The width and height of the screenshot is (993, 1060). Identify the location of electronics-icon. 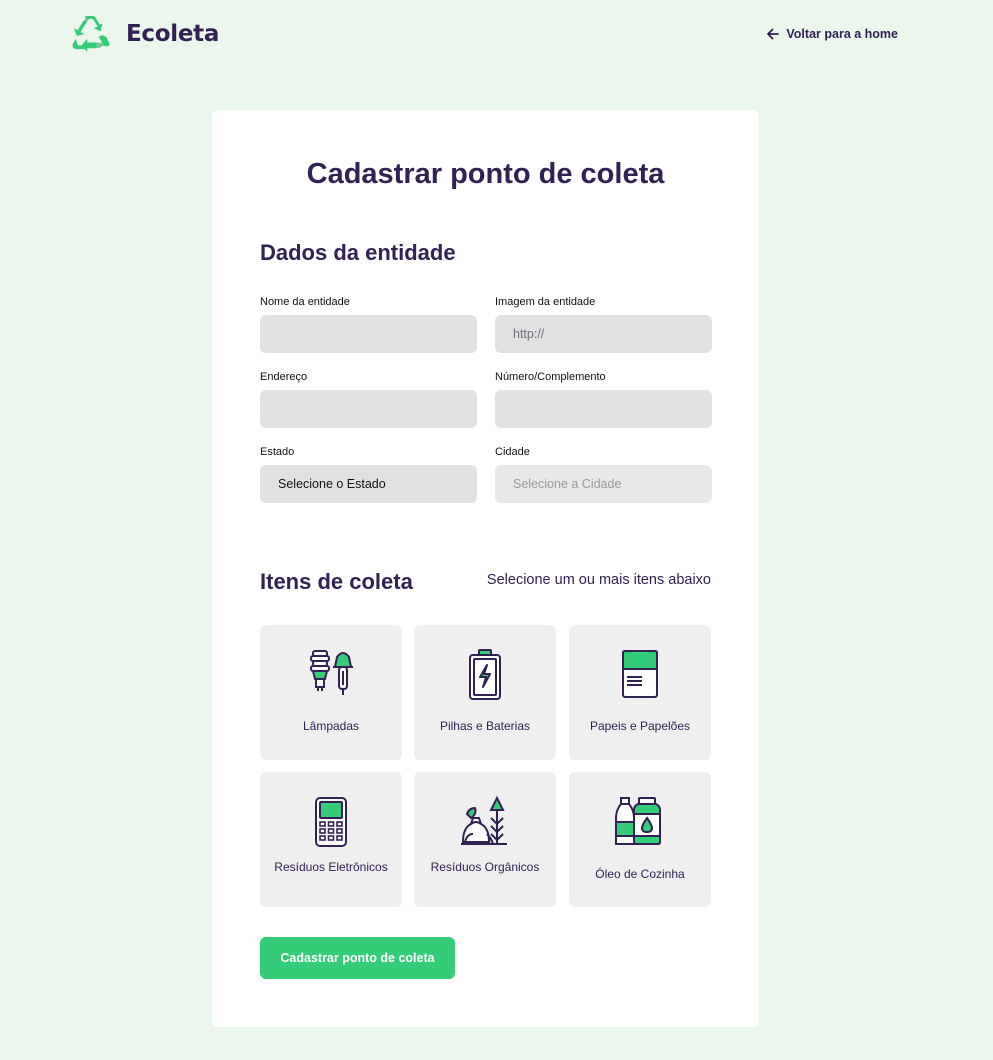
(331, 822).